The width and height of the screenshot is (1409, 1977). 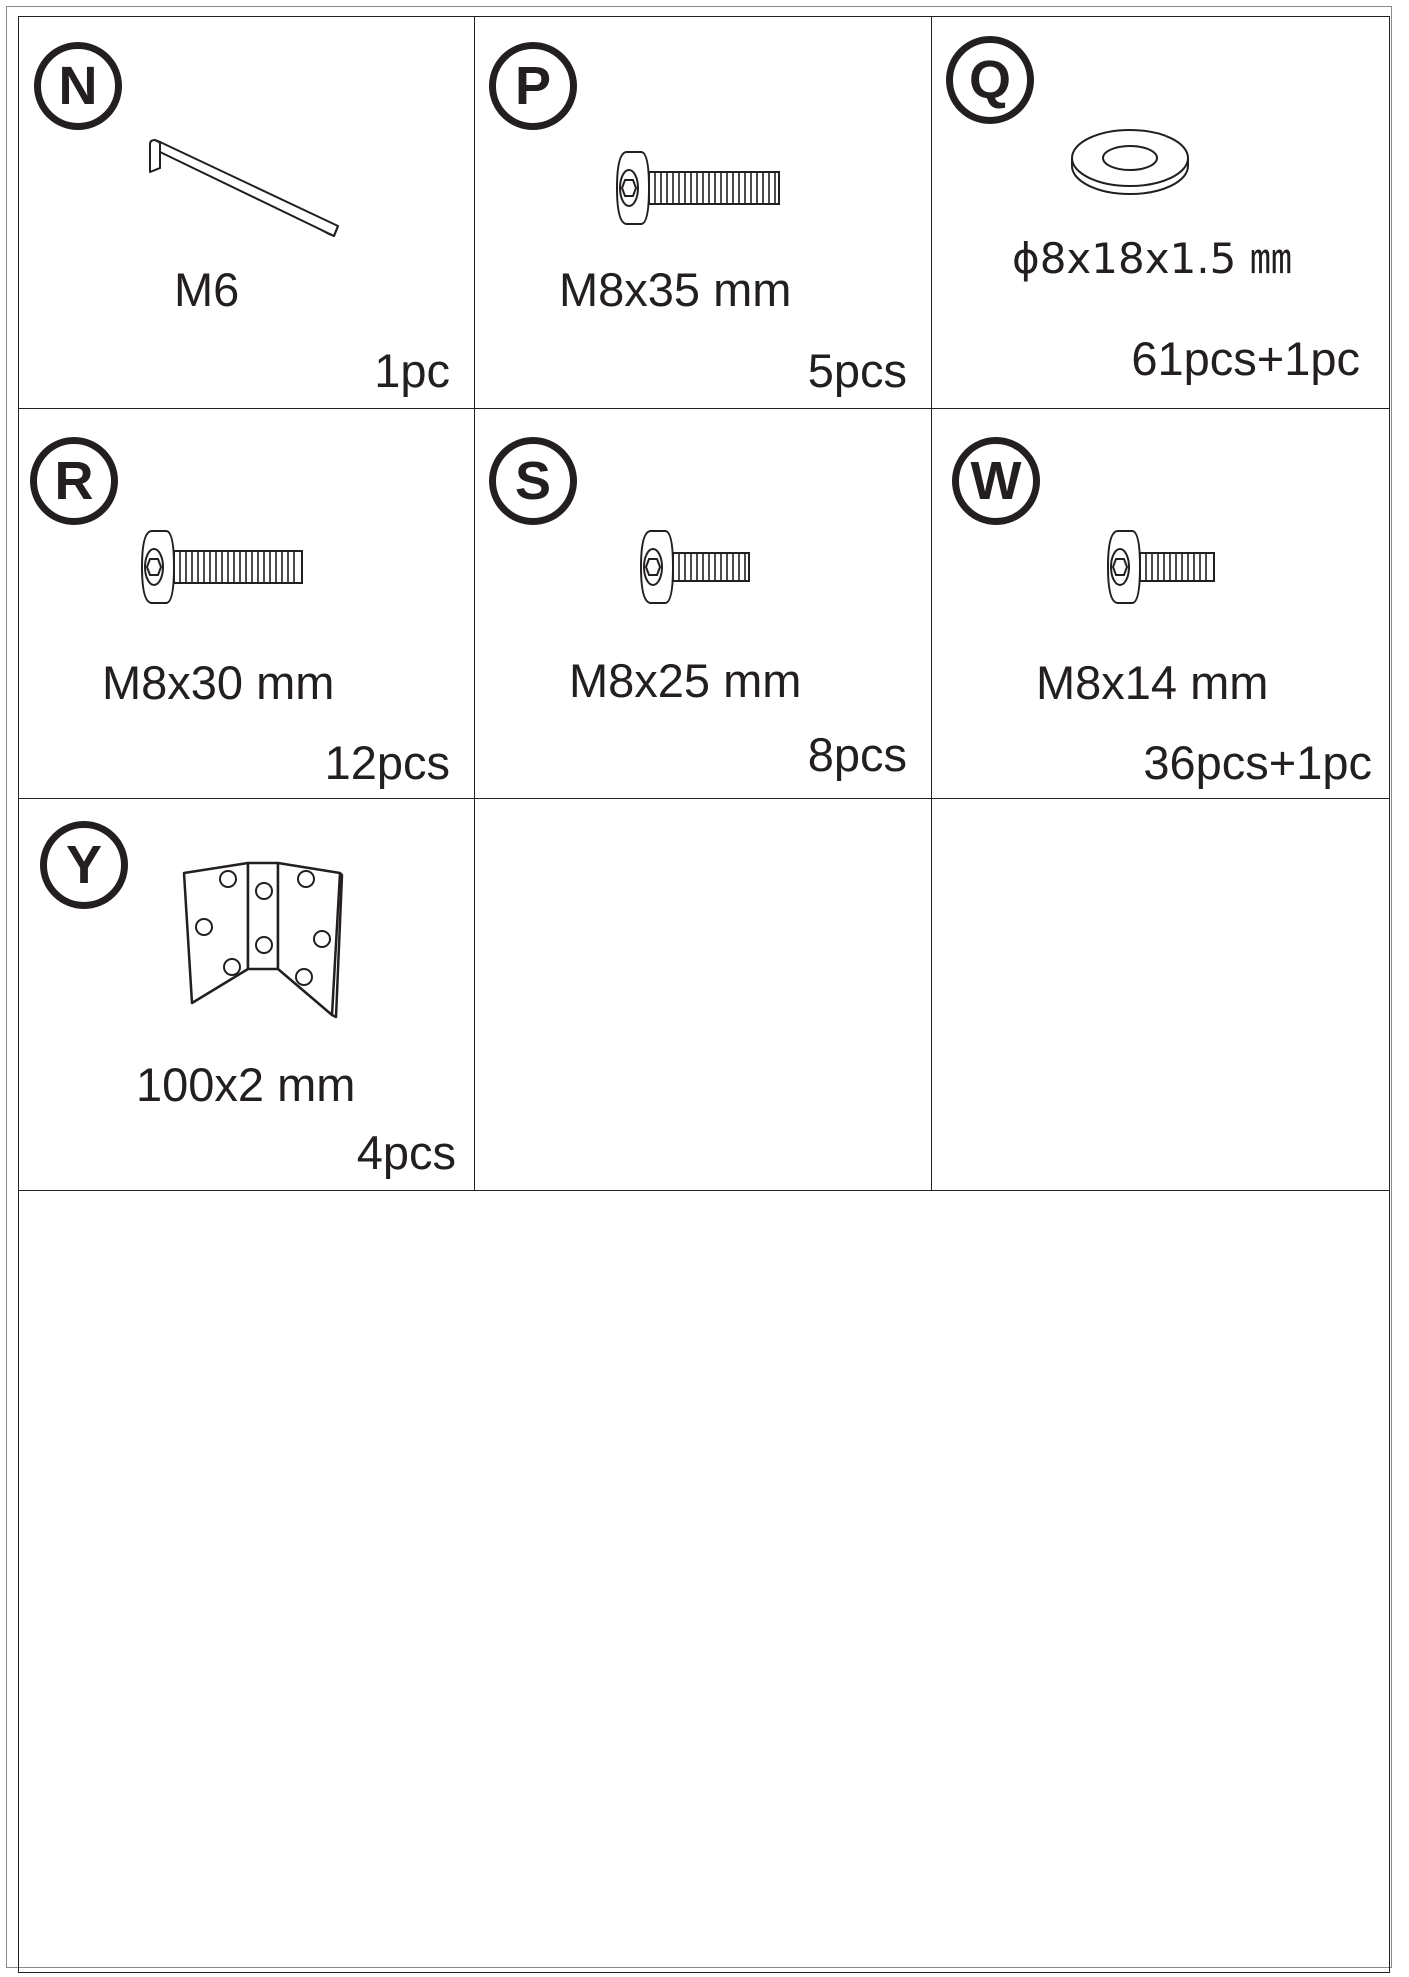 I want to click on part-letter-badge: S, so click(x=533, y=481).